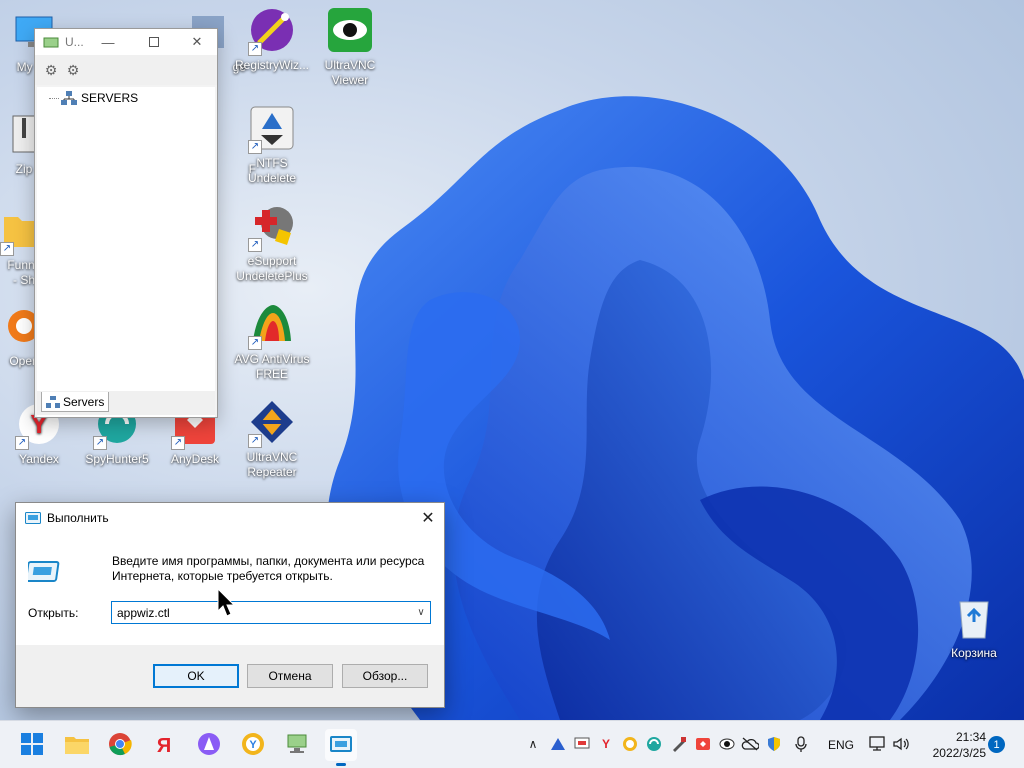 The image size is (1024, 768). I want to click on file-explorer-icon, so click(77, 745).